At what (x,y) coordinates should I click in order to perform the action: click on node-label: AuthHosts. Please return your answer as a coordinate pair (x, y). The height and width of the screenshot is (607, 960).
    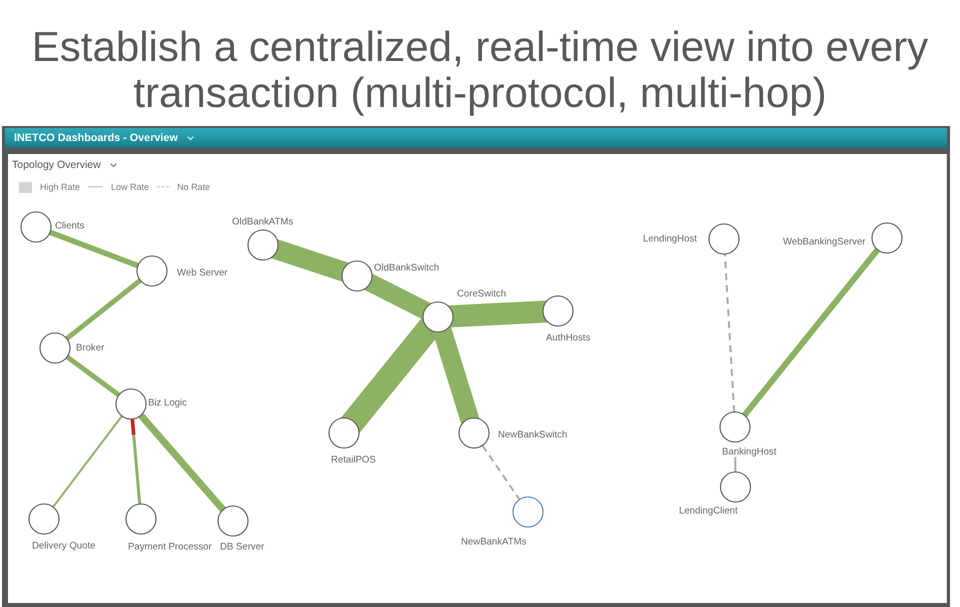
    Looking at the image, I should click on (568, 338).